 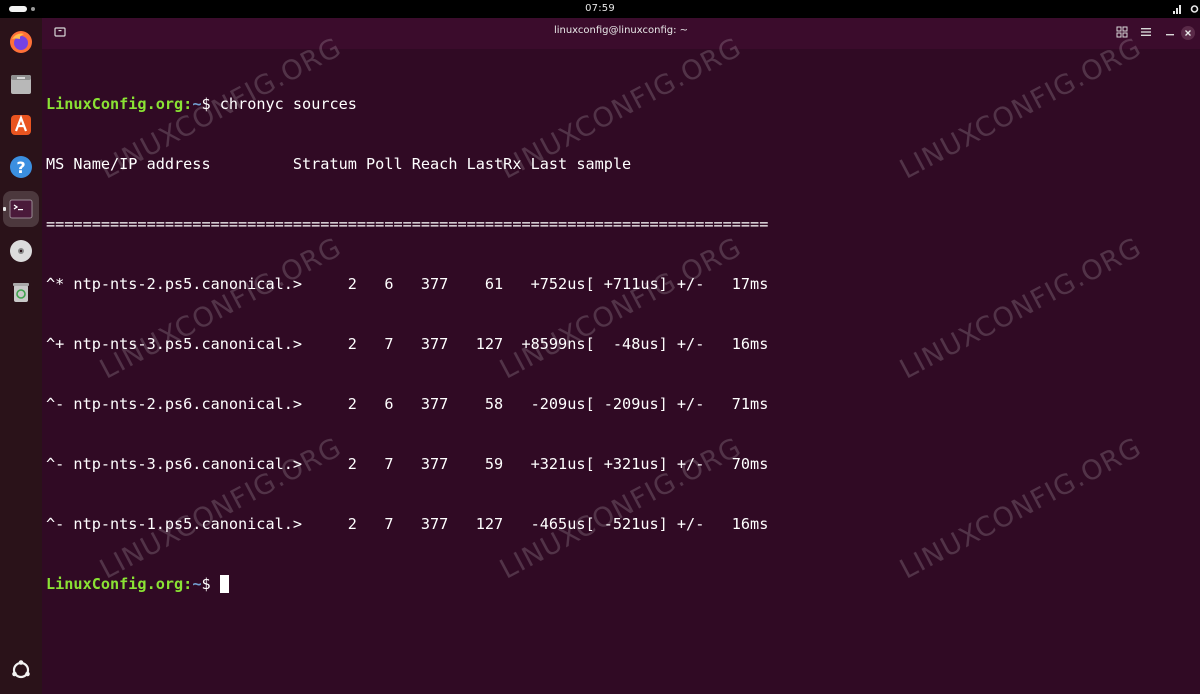 I want to click on dock-item-help: ?, so click(x=21, y=167).